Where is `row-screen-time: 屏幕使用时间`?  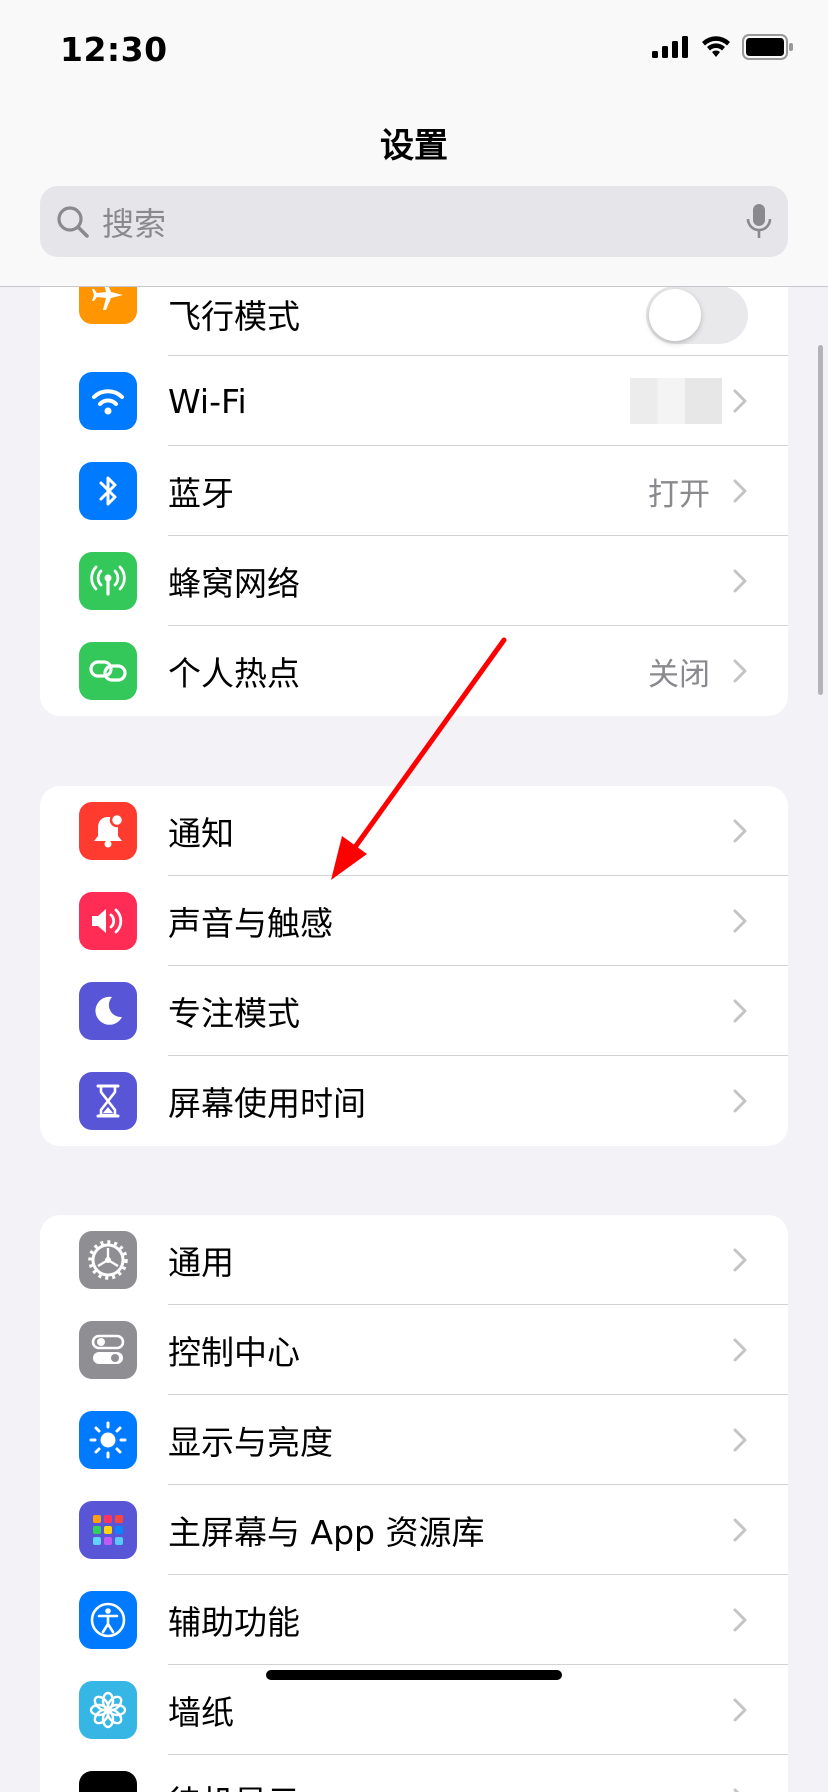
row-screen-time: 屏幕使用时间 is located at coordinates (414, 1101).